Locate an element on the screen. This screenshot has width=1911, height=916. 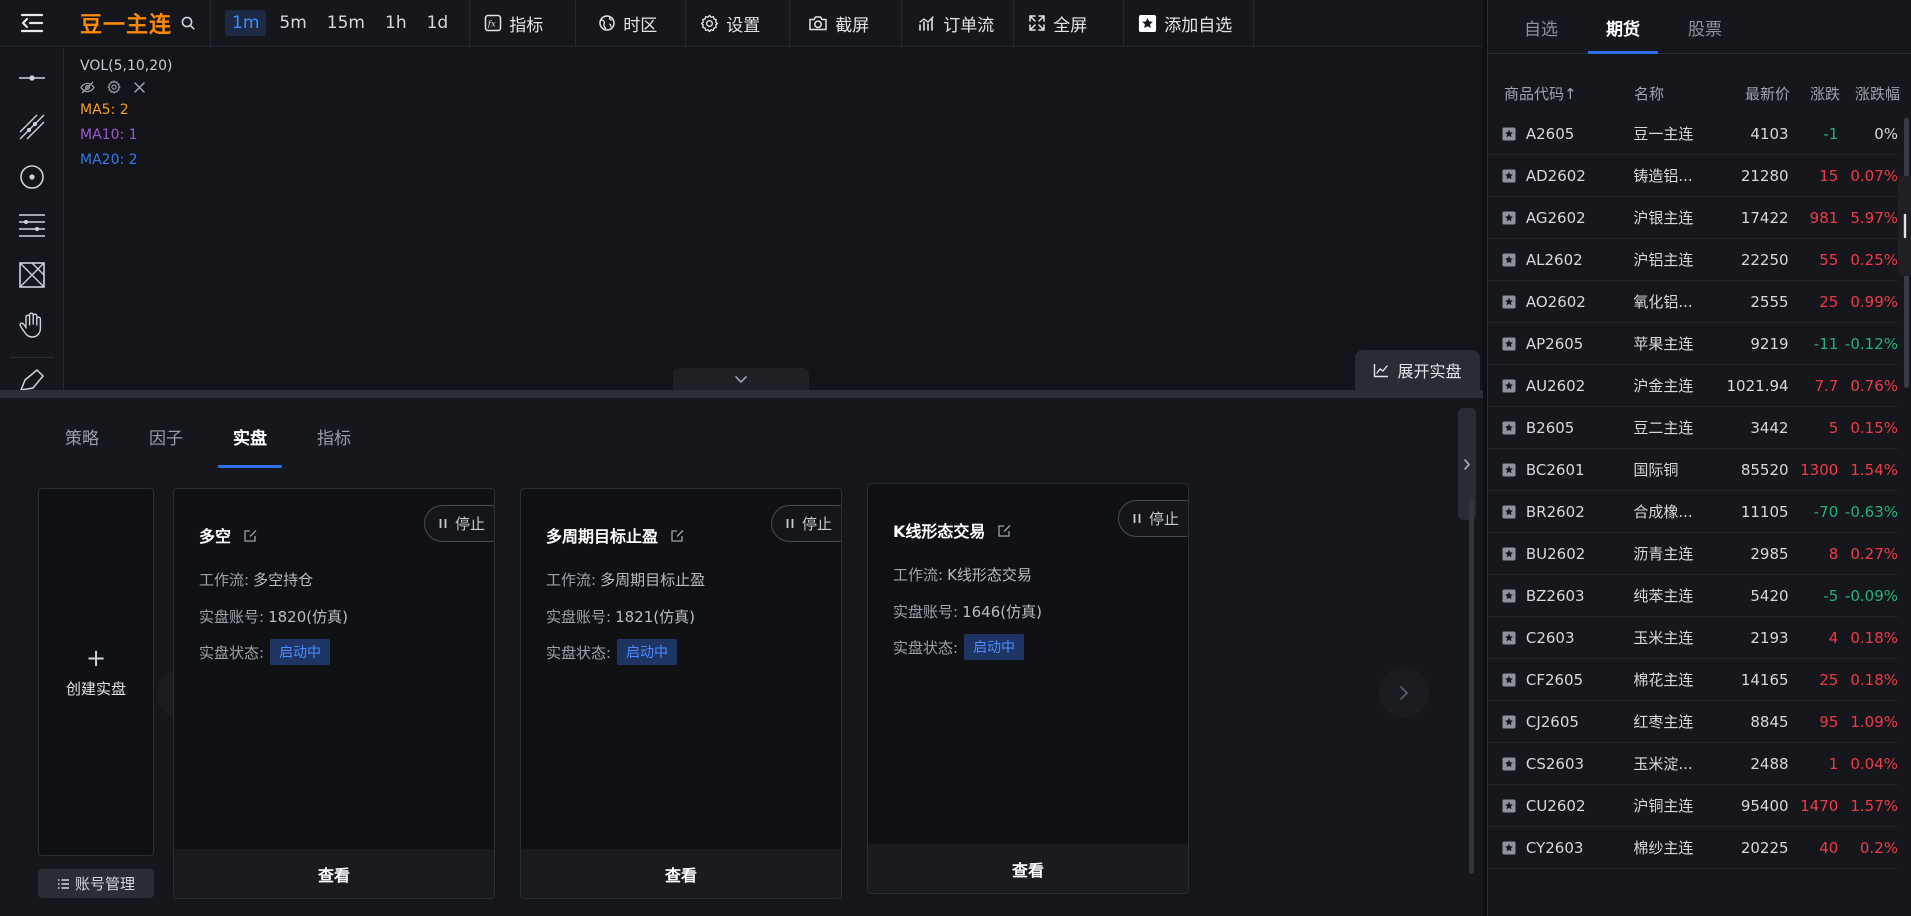
screenshot-button: 截屏 is located at coordinates (846, 23).